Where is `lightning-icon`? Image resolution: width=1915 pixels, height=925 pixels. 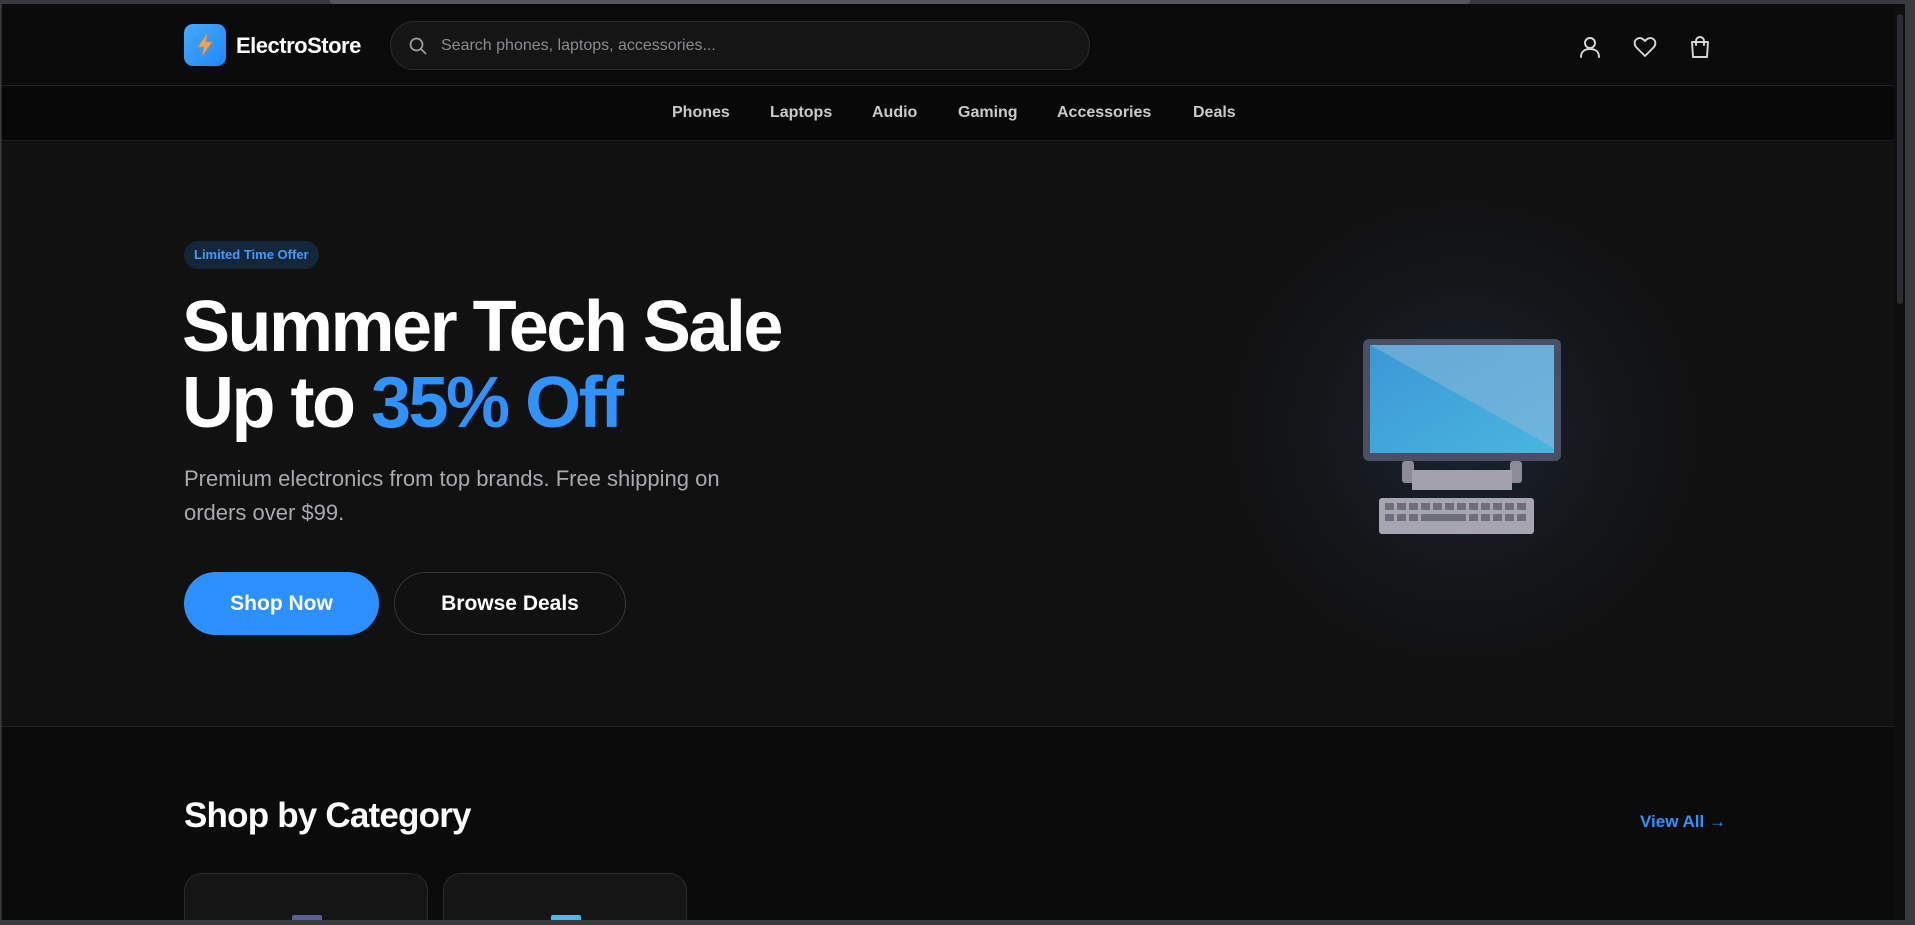
lightning-icon is located at coordinates (205, 45).